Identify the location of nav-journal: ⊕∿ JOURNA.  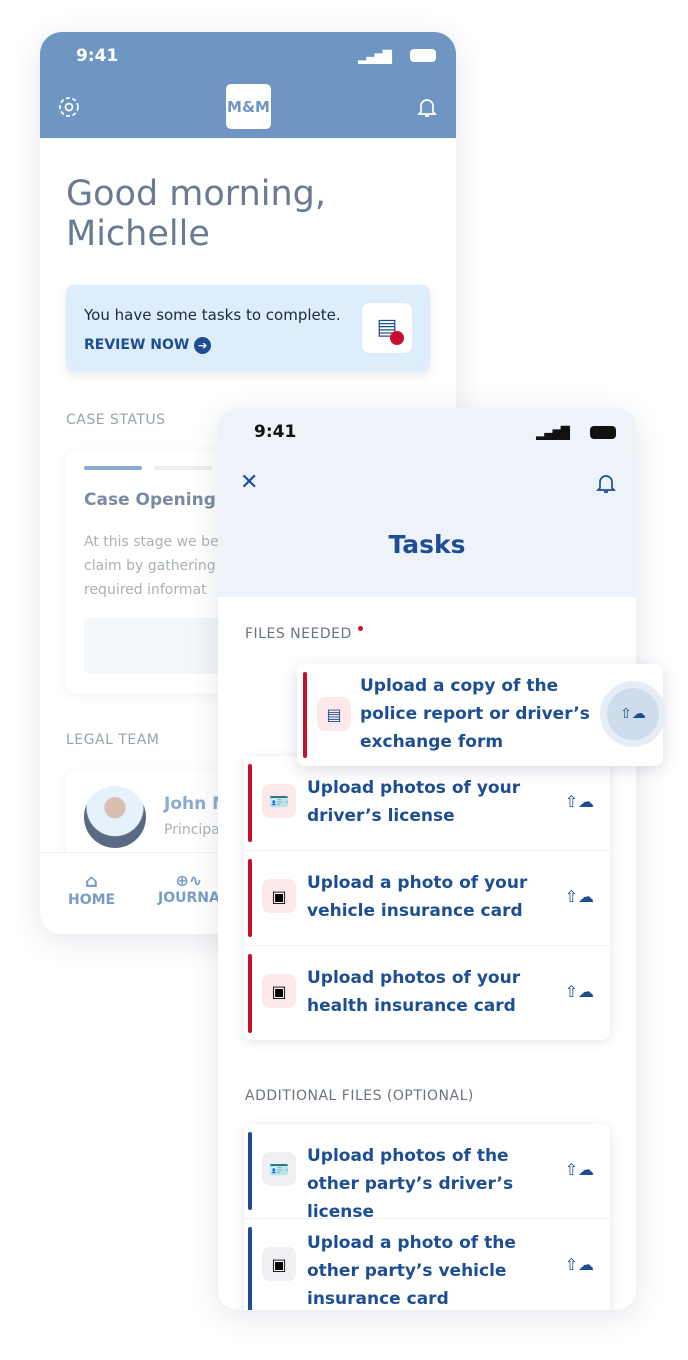
(189, 888).